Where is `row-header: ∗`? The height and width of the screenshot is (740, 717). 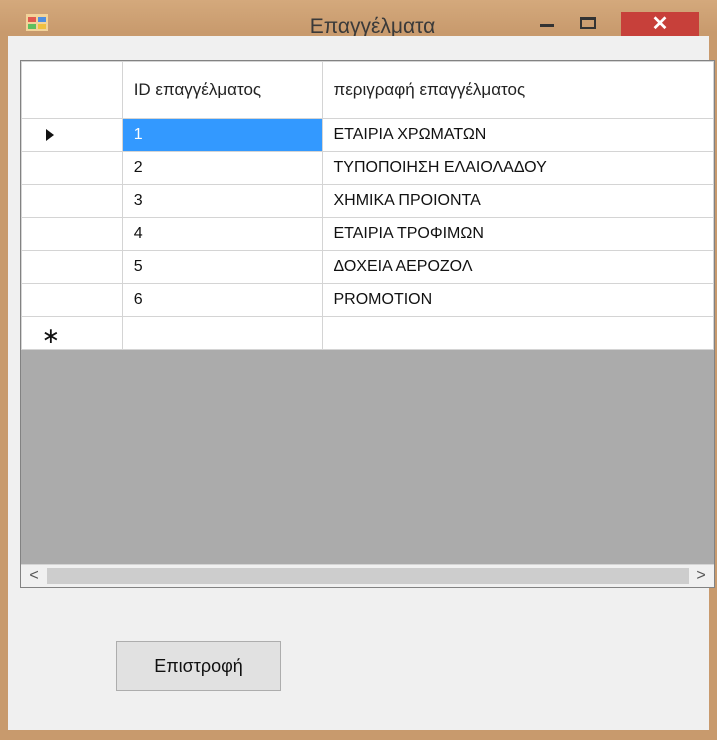
row-header: ∗ is located at coordinates (72, 333).